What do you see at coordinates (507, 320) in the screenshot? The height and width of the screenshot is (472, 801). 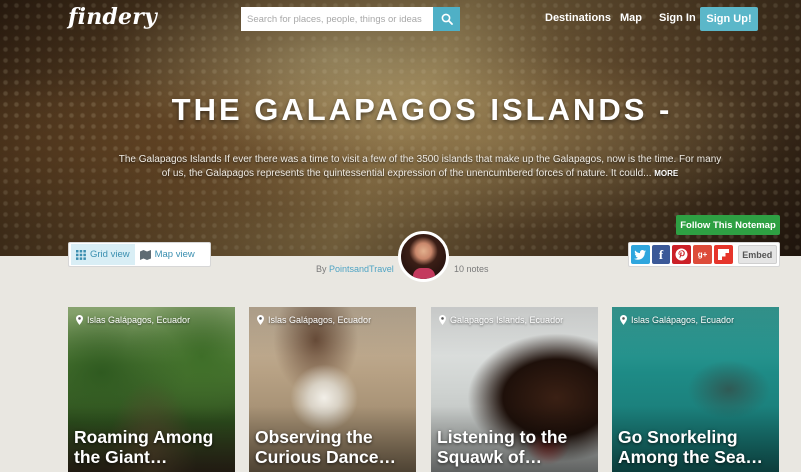 I see `card-location-label: Galapagos Islands, Ecuador` at bounding box center [507, 320].